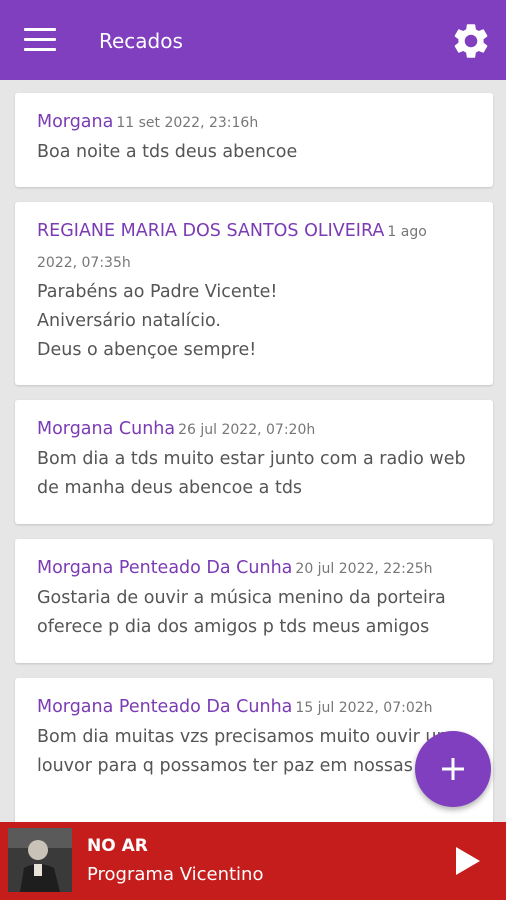 Image resolution: width=506 pixels, height=900 pixels. Describe the element at coordinates (117, 846) in the screenshot. I see `player-status: NO AR` at that location.